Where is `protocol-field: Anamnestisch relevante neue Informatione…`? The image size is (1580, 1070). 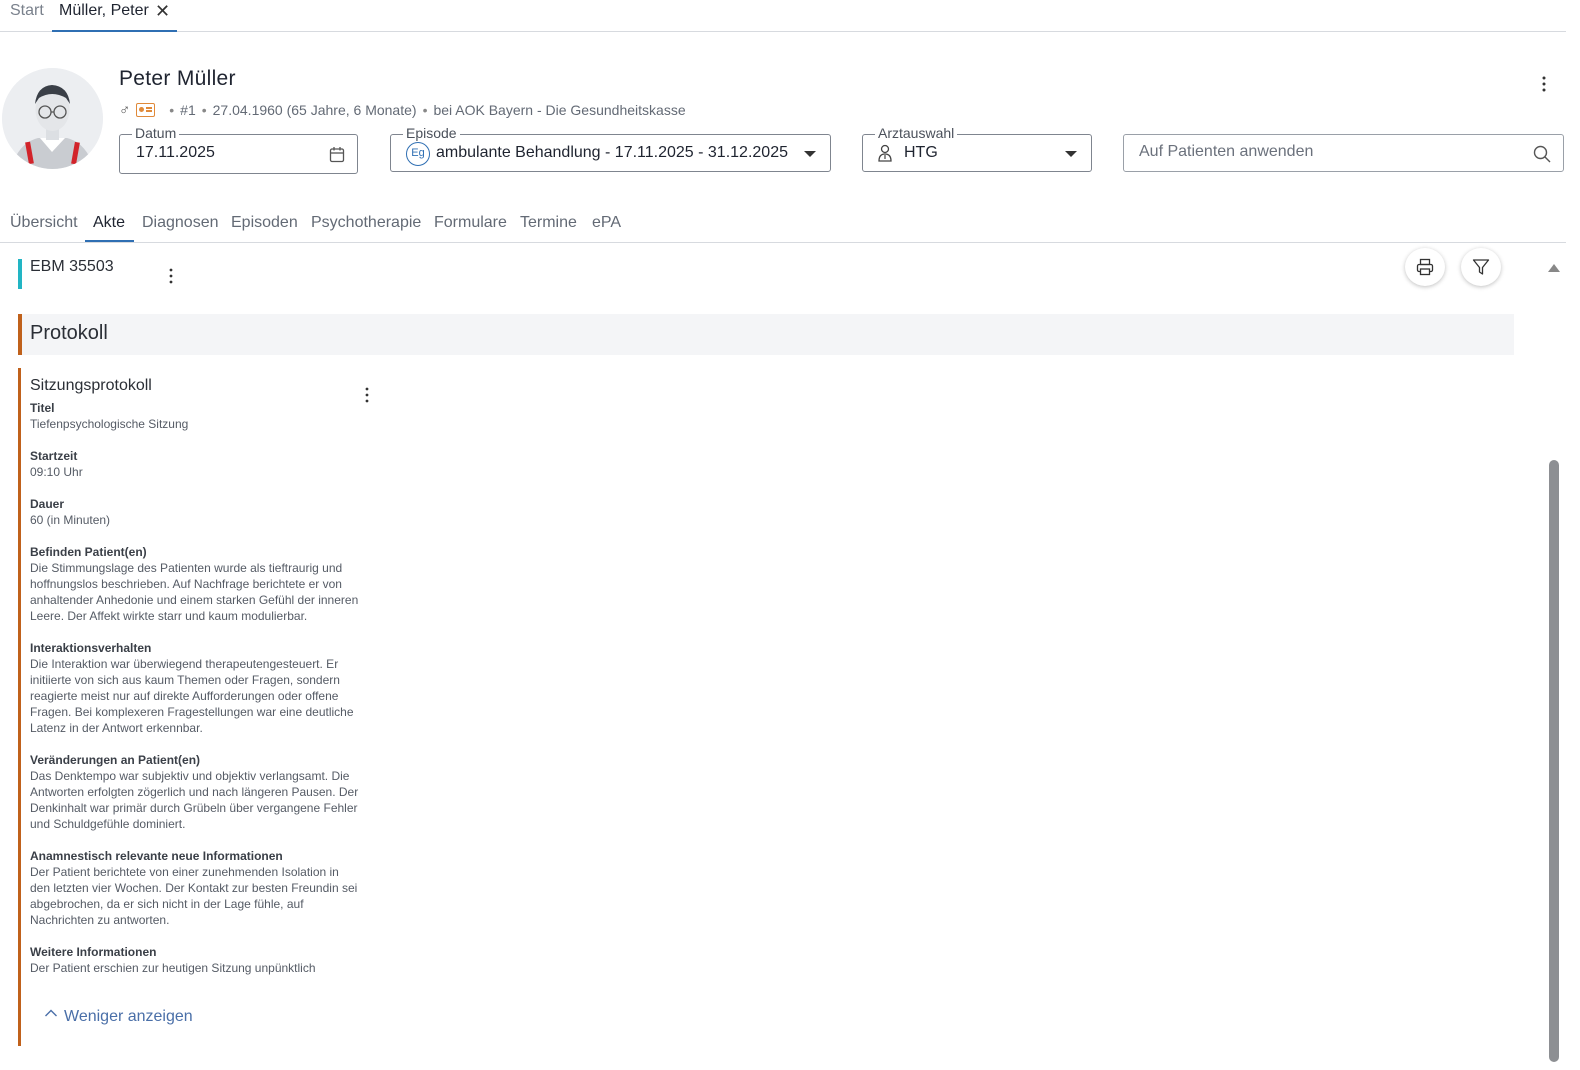 protocol-field: Anamnestisch relevante neue Informatione… is located at coordinates (195, 888).